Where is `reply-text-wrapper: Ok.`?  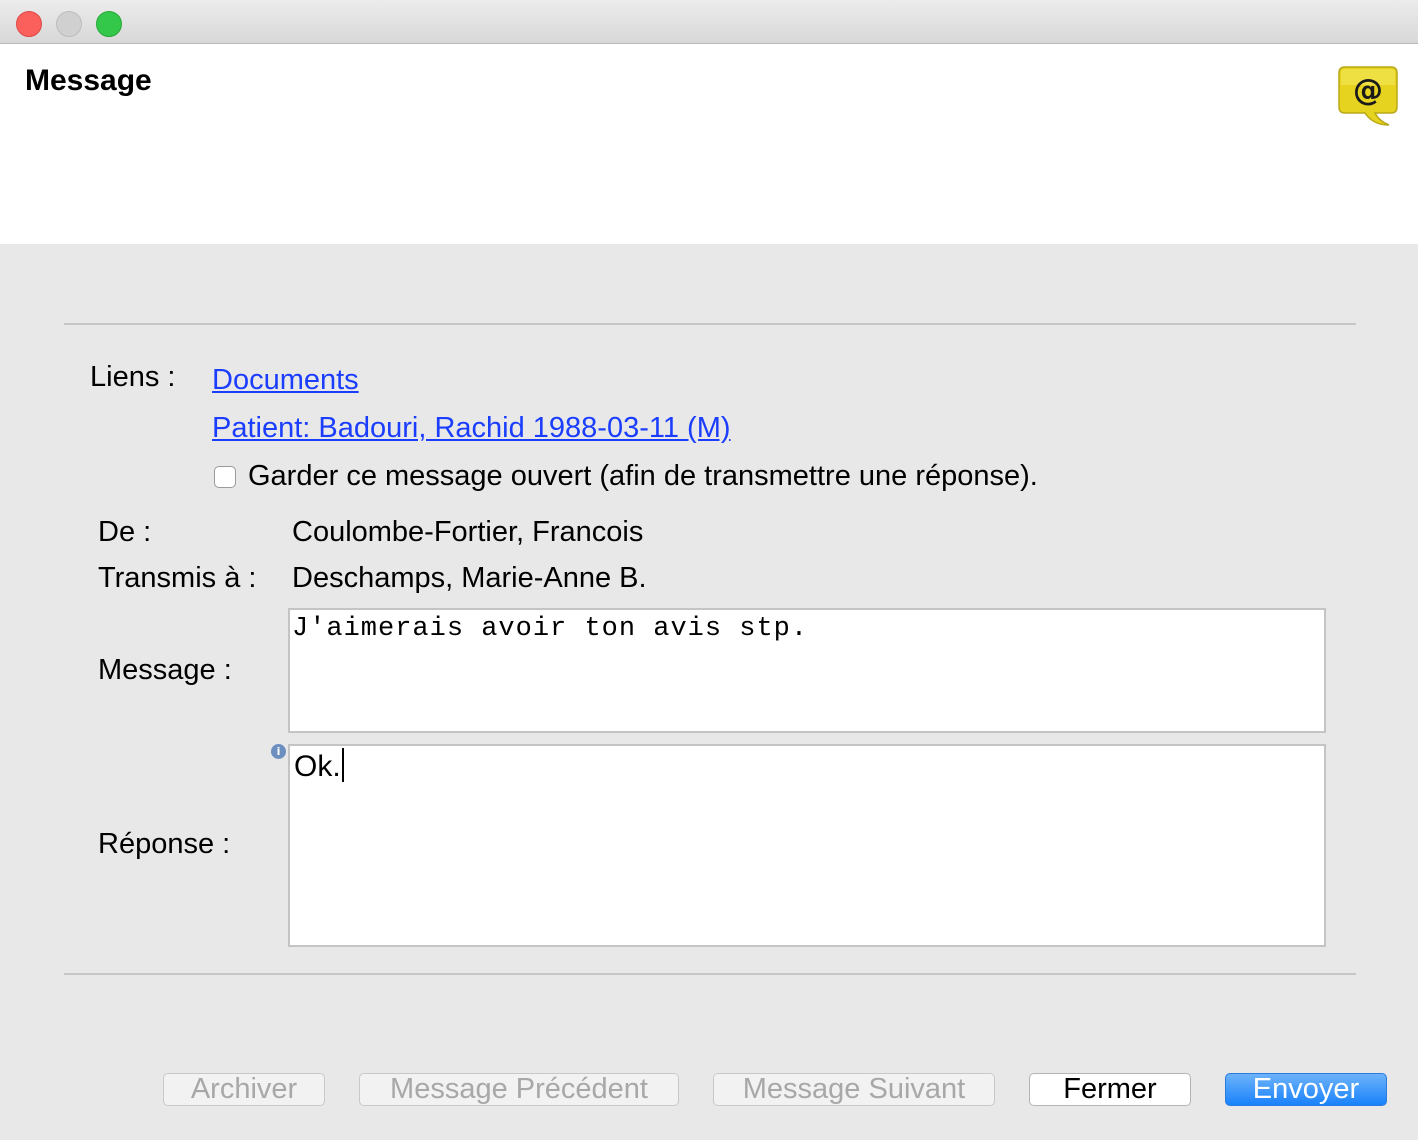
reply-text-wrapper: Ok. is located at coordinates (319, 766).